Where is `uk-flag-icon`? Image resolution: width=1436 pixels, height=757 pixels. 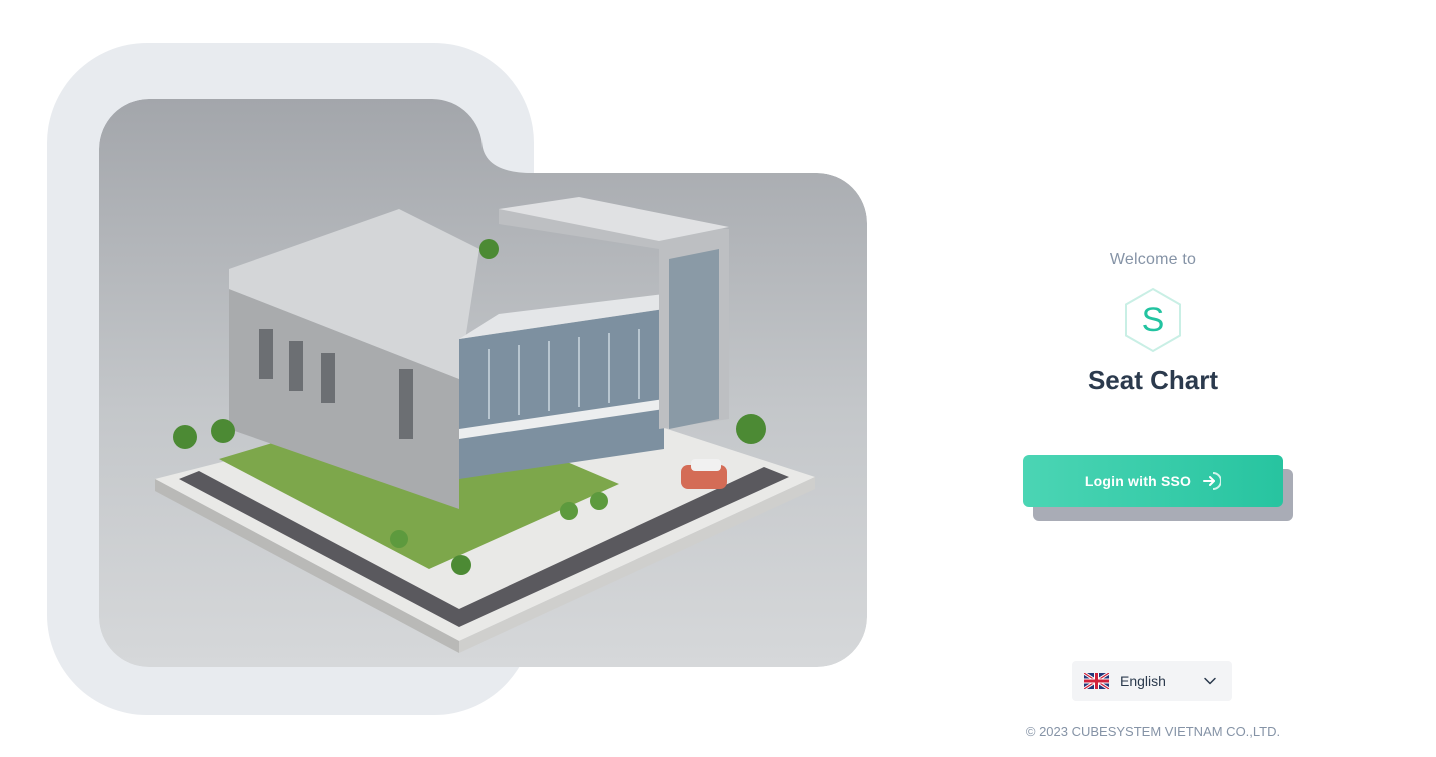
uk-flag-icon is located at coordinates (1096, 681).